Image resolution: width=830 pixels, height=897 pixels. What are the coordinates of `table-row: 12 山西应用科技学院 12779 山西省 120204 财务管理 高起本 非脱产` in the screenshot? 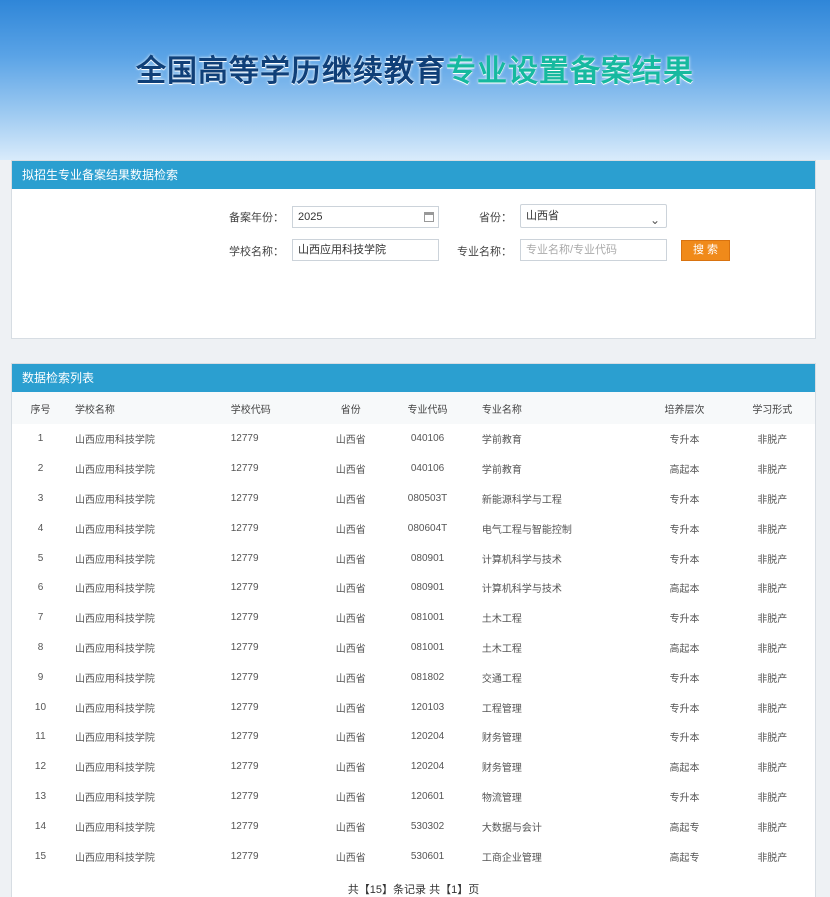 It's located at (413, 767).